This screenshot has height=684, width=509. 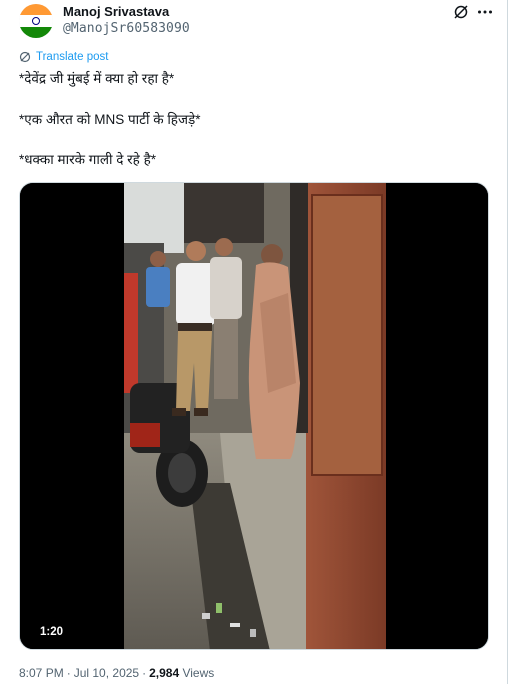 What do you see at coordinates (88, 159) in the screenshot?
I see `post-text-line-3: *धक्का मारके गाली दे रहे है*` at bounding box center [88, 159].